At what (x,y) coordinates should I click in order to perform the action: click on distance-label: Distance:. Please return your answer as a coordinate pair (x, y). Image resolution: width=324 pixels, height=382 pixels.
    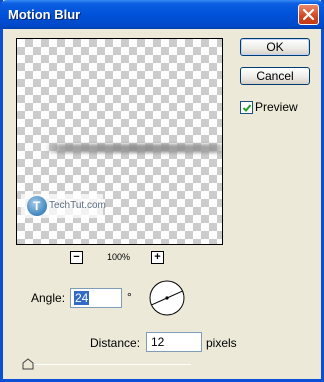
    Looking at the image, I should click on (115, 343).